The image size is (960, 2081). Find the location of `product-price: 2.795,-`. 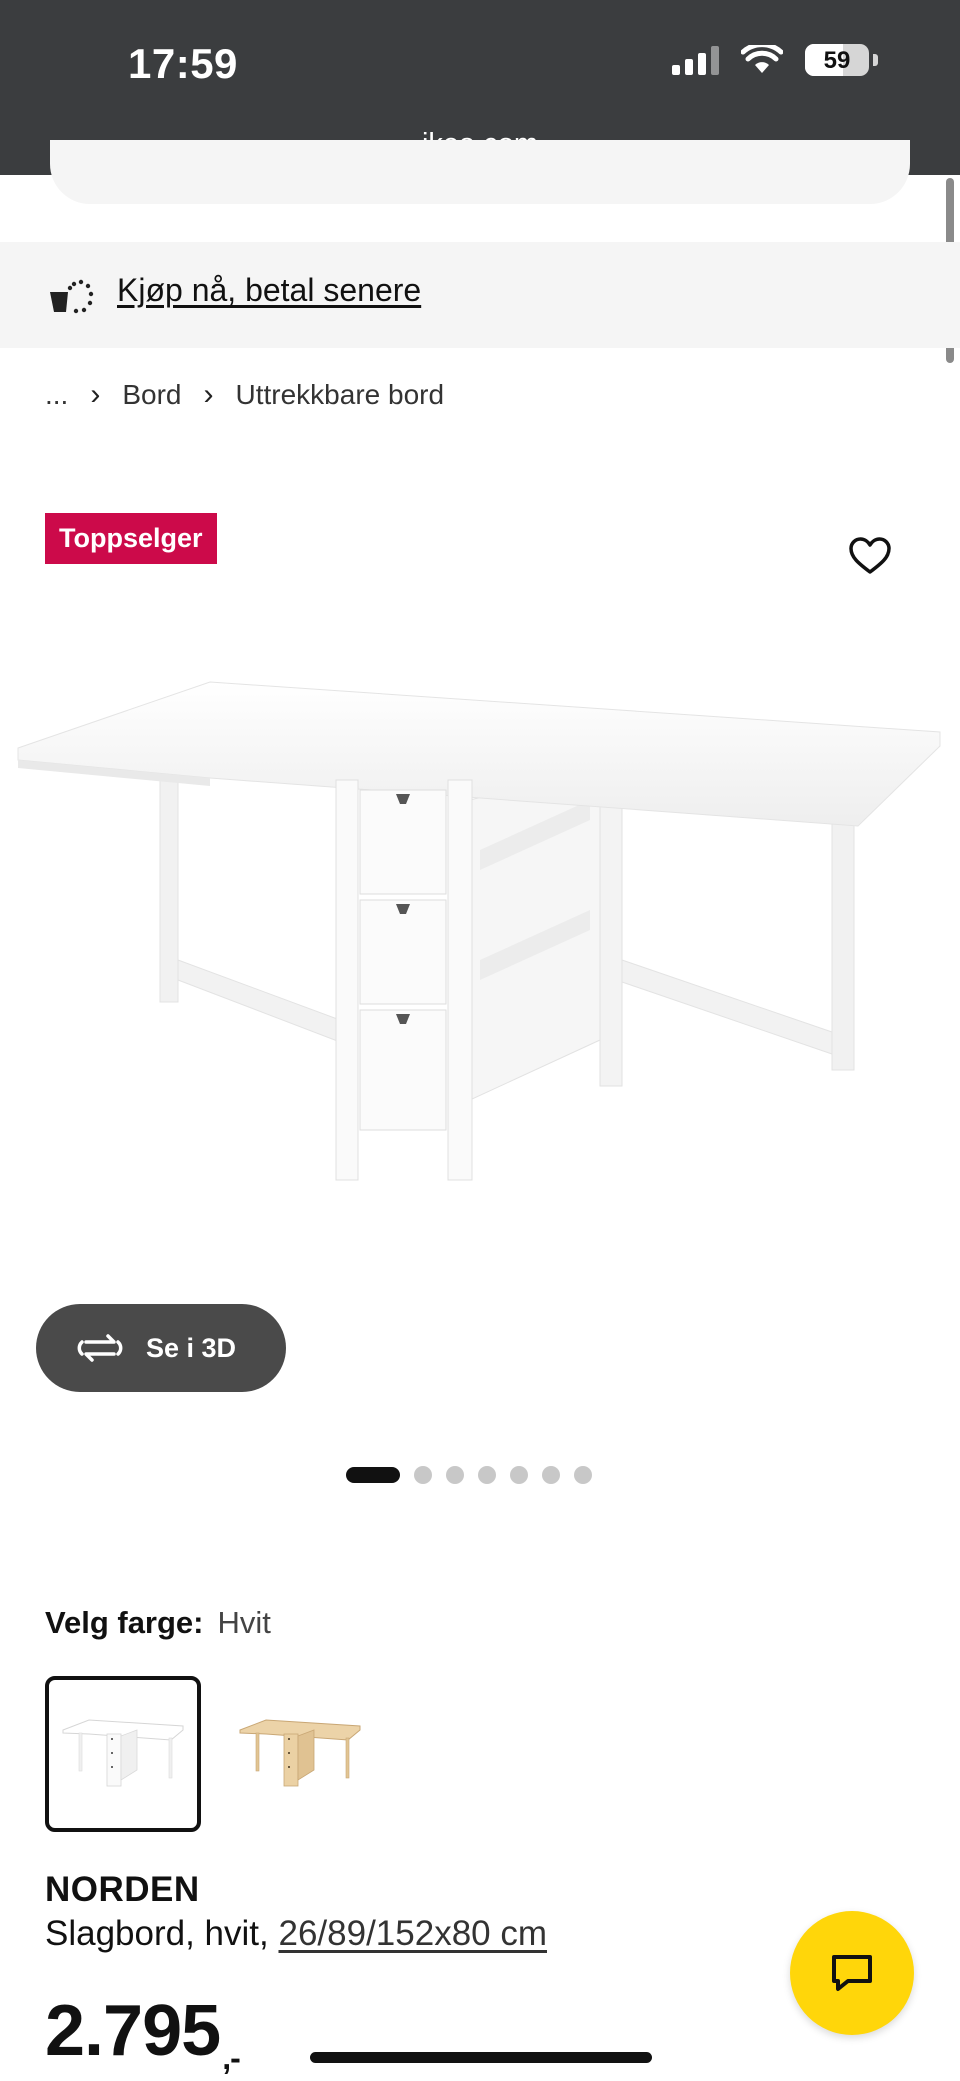

product-price: 2.795,- is located at coordinates (143, 2033).